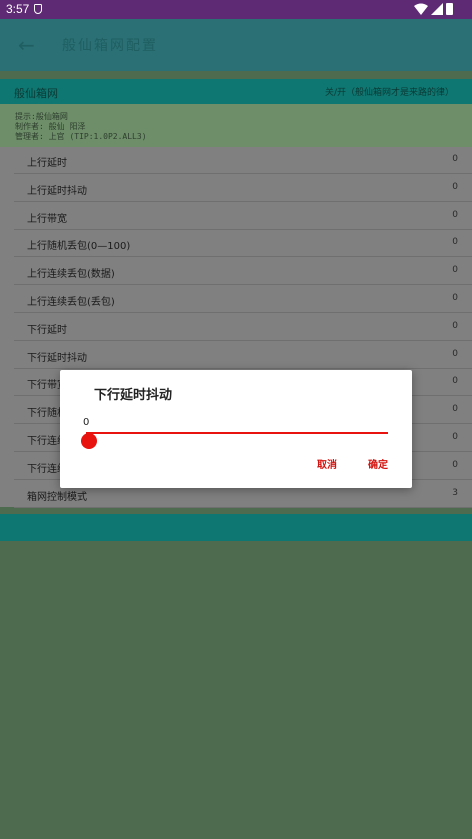  Describe the element at coordinates (36, 93) in the screenshot. I see `section-header-label: 般仙箱网` at that location.